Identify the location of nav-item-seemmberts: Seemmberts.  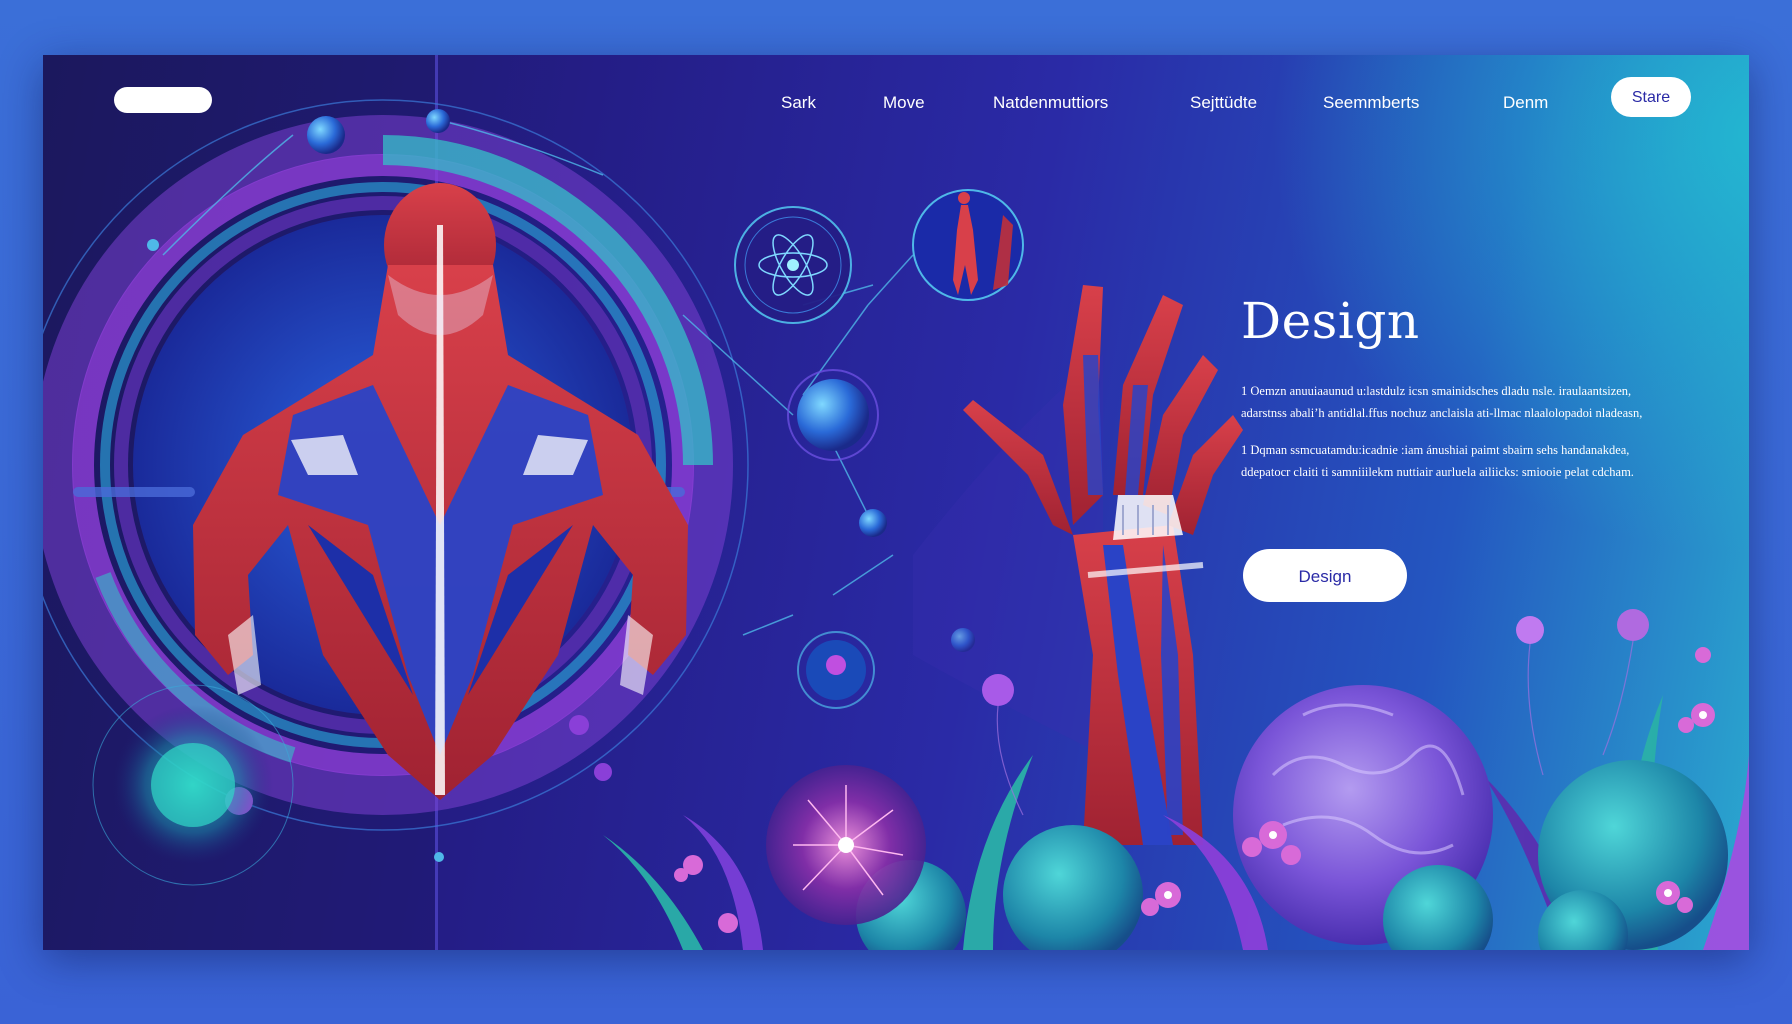
(1371, 103).